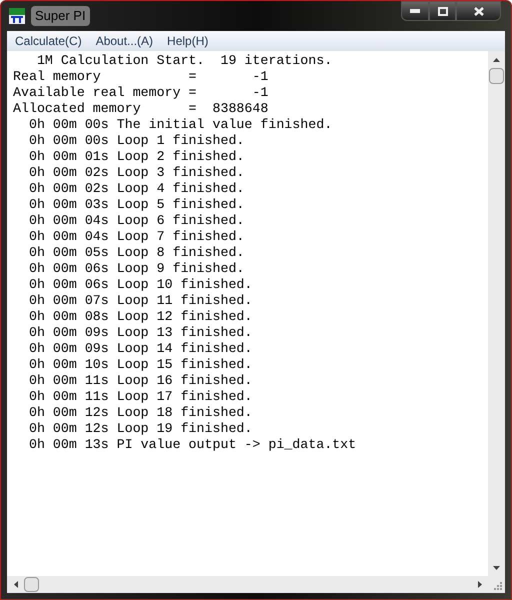 This screenshot has height=600, width=512. I want to click on minimize-button, so click(415, 11).